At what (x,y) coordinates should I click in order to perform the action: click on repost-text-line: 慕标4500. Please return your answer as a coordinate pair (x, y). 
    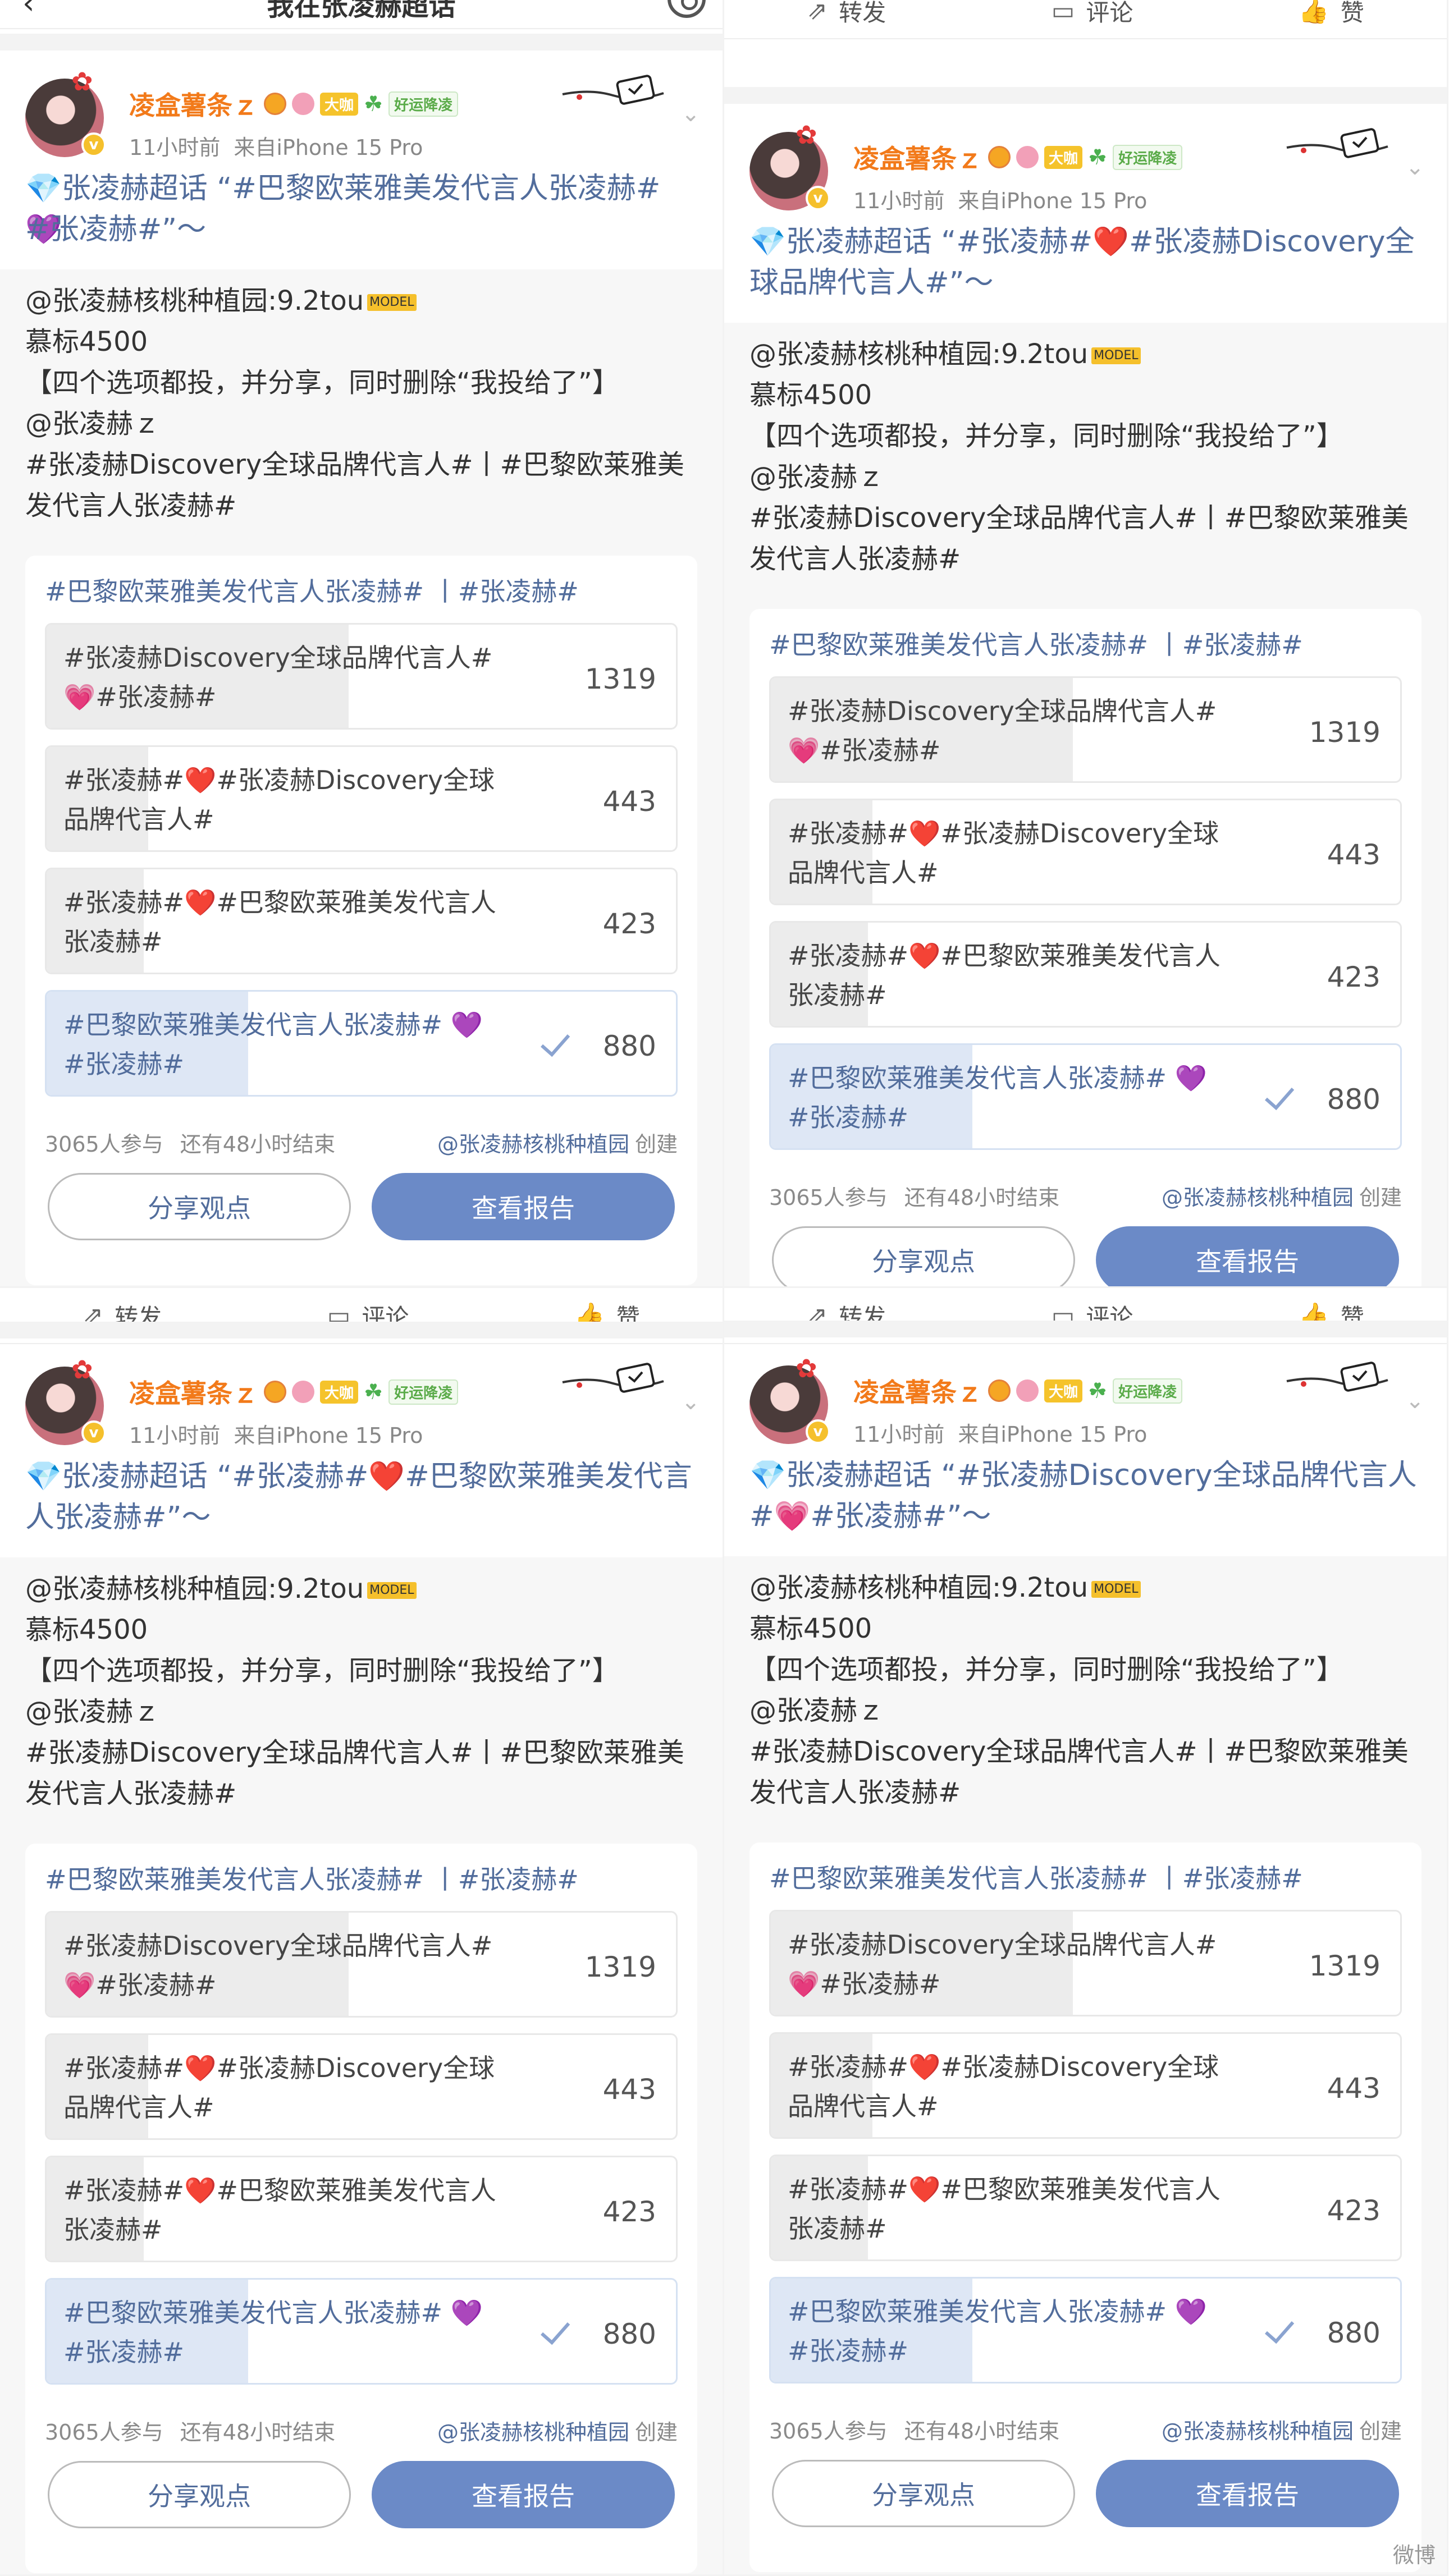
    Looking at the image, I should click on (1086, 395).